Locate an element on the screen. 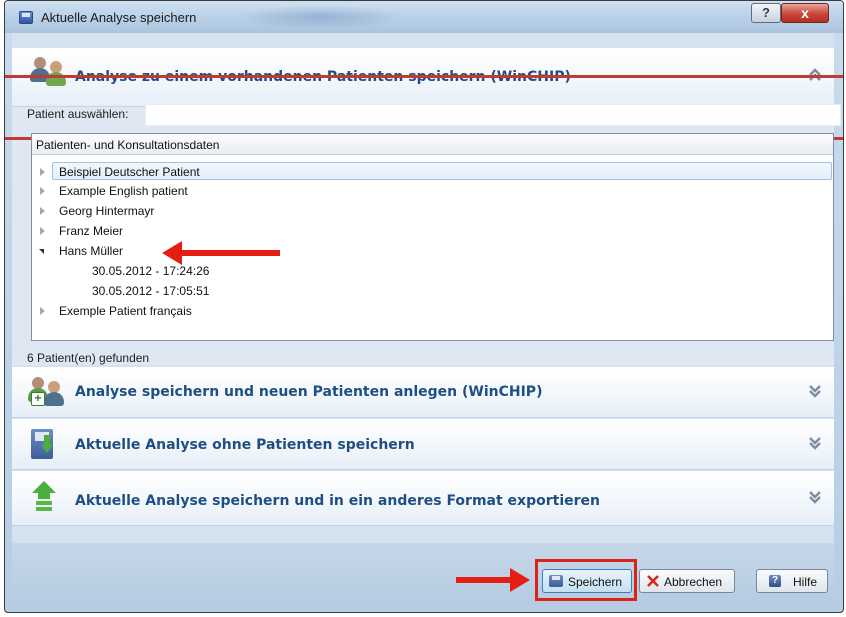  title-bar: Aktuelle Analyse speichern ? x is located at coordinates (424, 17).